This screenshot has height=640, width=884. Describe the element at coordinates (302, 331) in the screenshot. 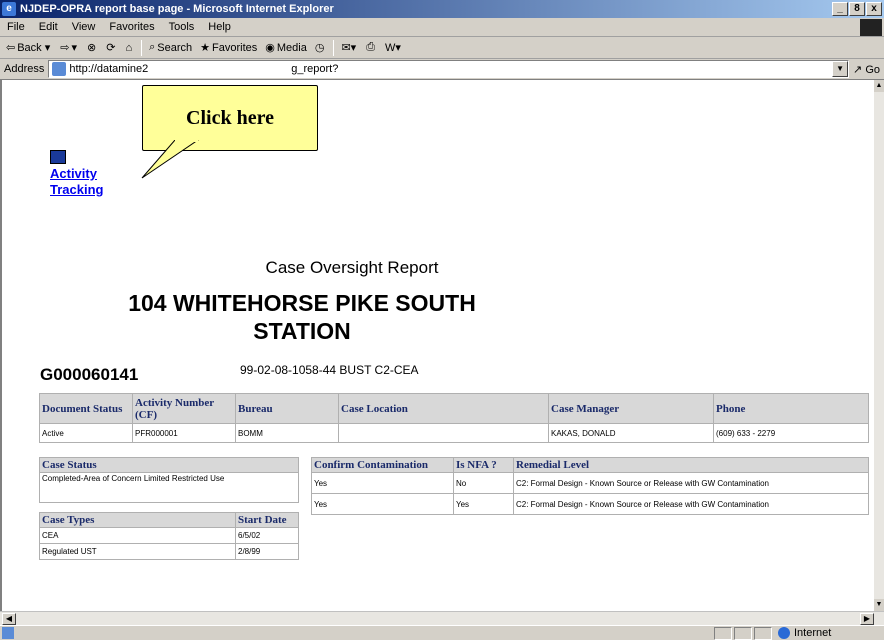

I see `site-name-line-2: STATION` at that location.